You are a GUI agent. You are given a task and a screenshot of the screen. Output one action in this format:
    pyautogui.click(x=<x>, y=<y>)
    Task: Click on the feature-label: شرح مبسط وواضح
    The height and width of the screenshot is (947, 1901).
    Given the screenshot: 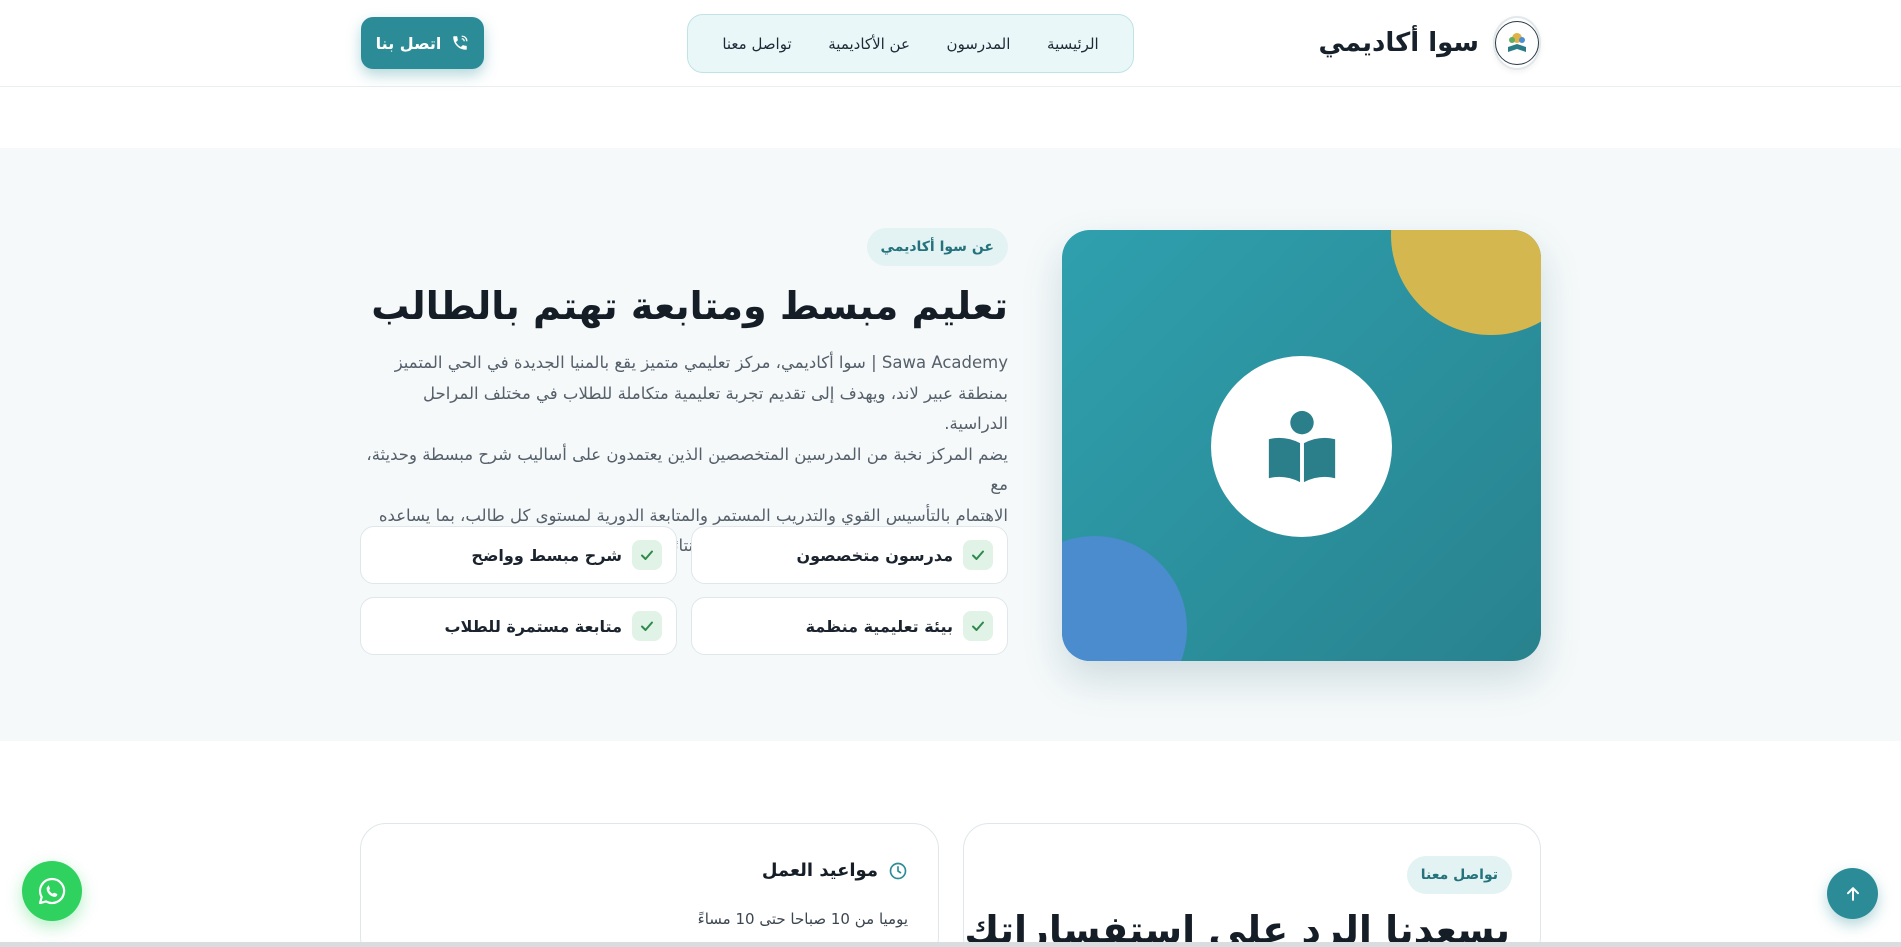 What is the action you would take?
    pyautogui.click(x=546, y=555)
    